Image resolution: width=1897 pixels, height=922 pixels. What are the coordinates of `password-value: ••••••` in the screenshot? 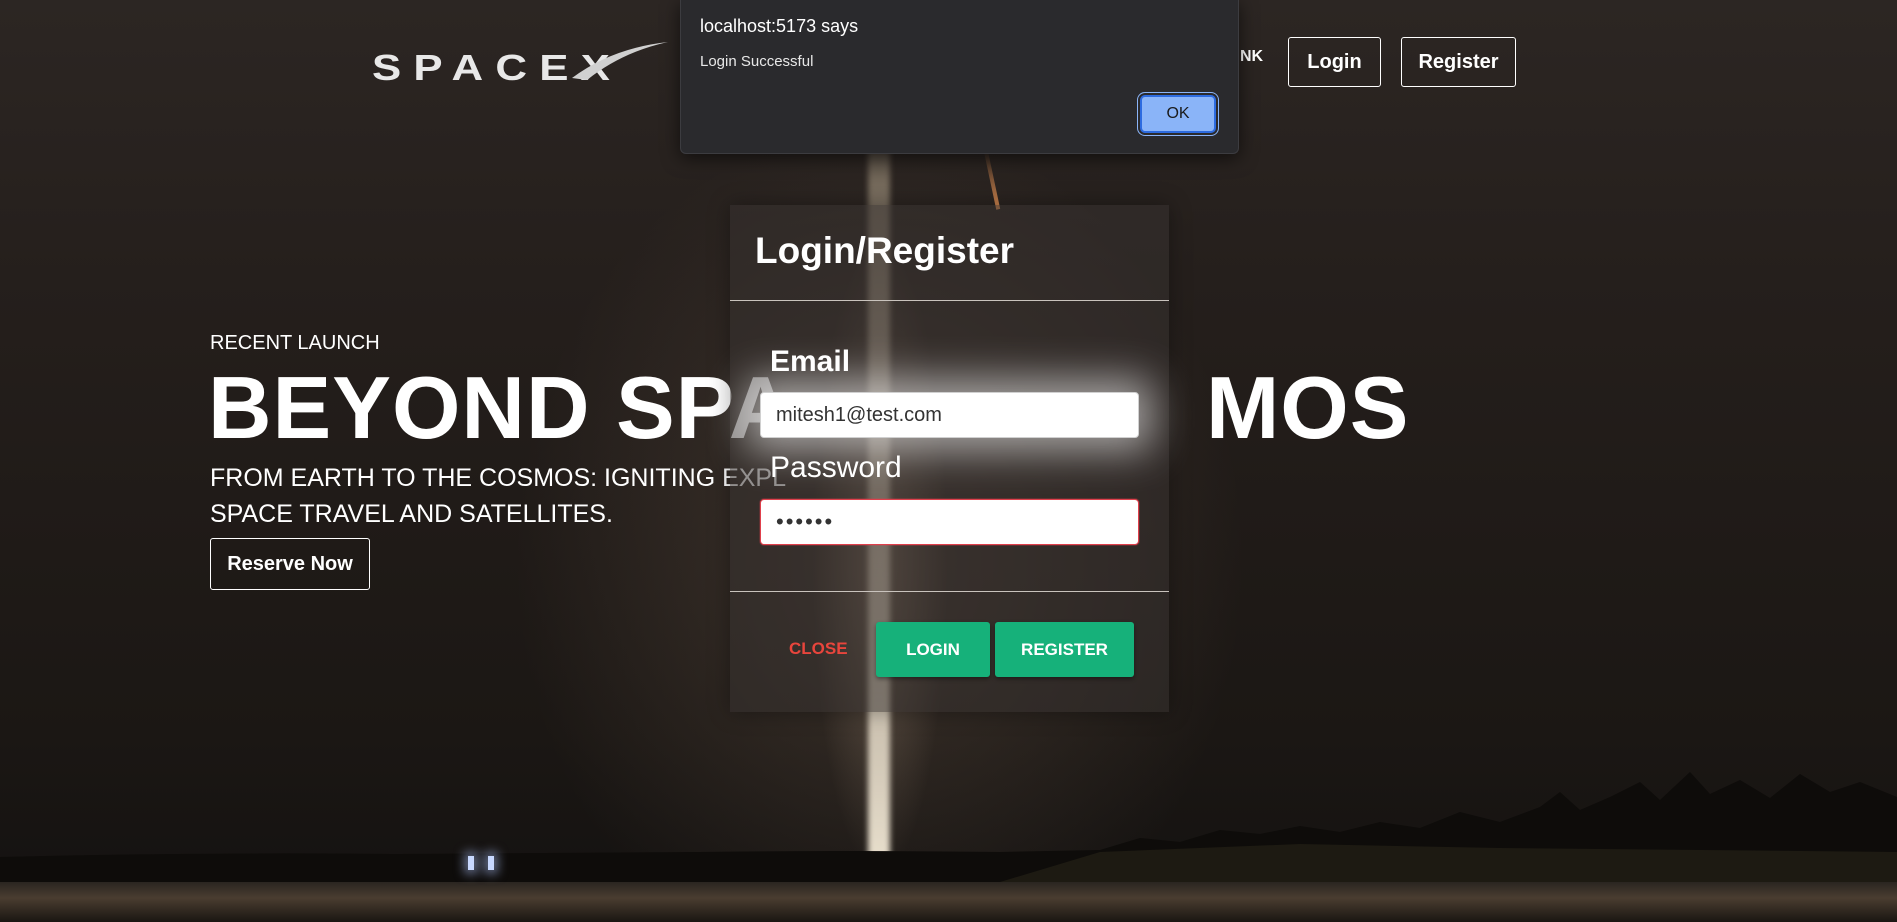 It's located at (805, 521).